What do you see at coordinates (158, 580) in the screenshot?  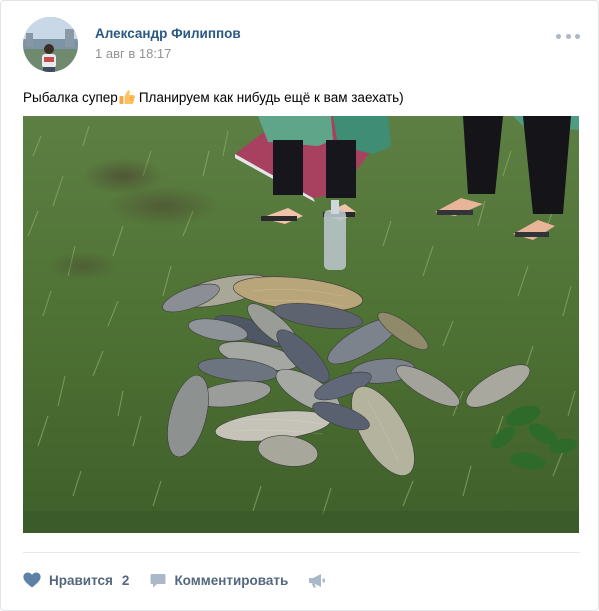 I see `comment-icon` at bounding box center [158, 580].